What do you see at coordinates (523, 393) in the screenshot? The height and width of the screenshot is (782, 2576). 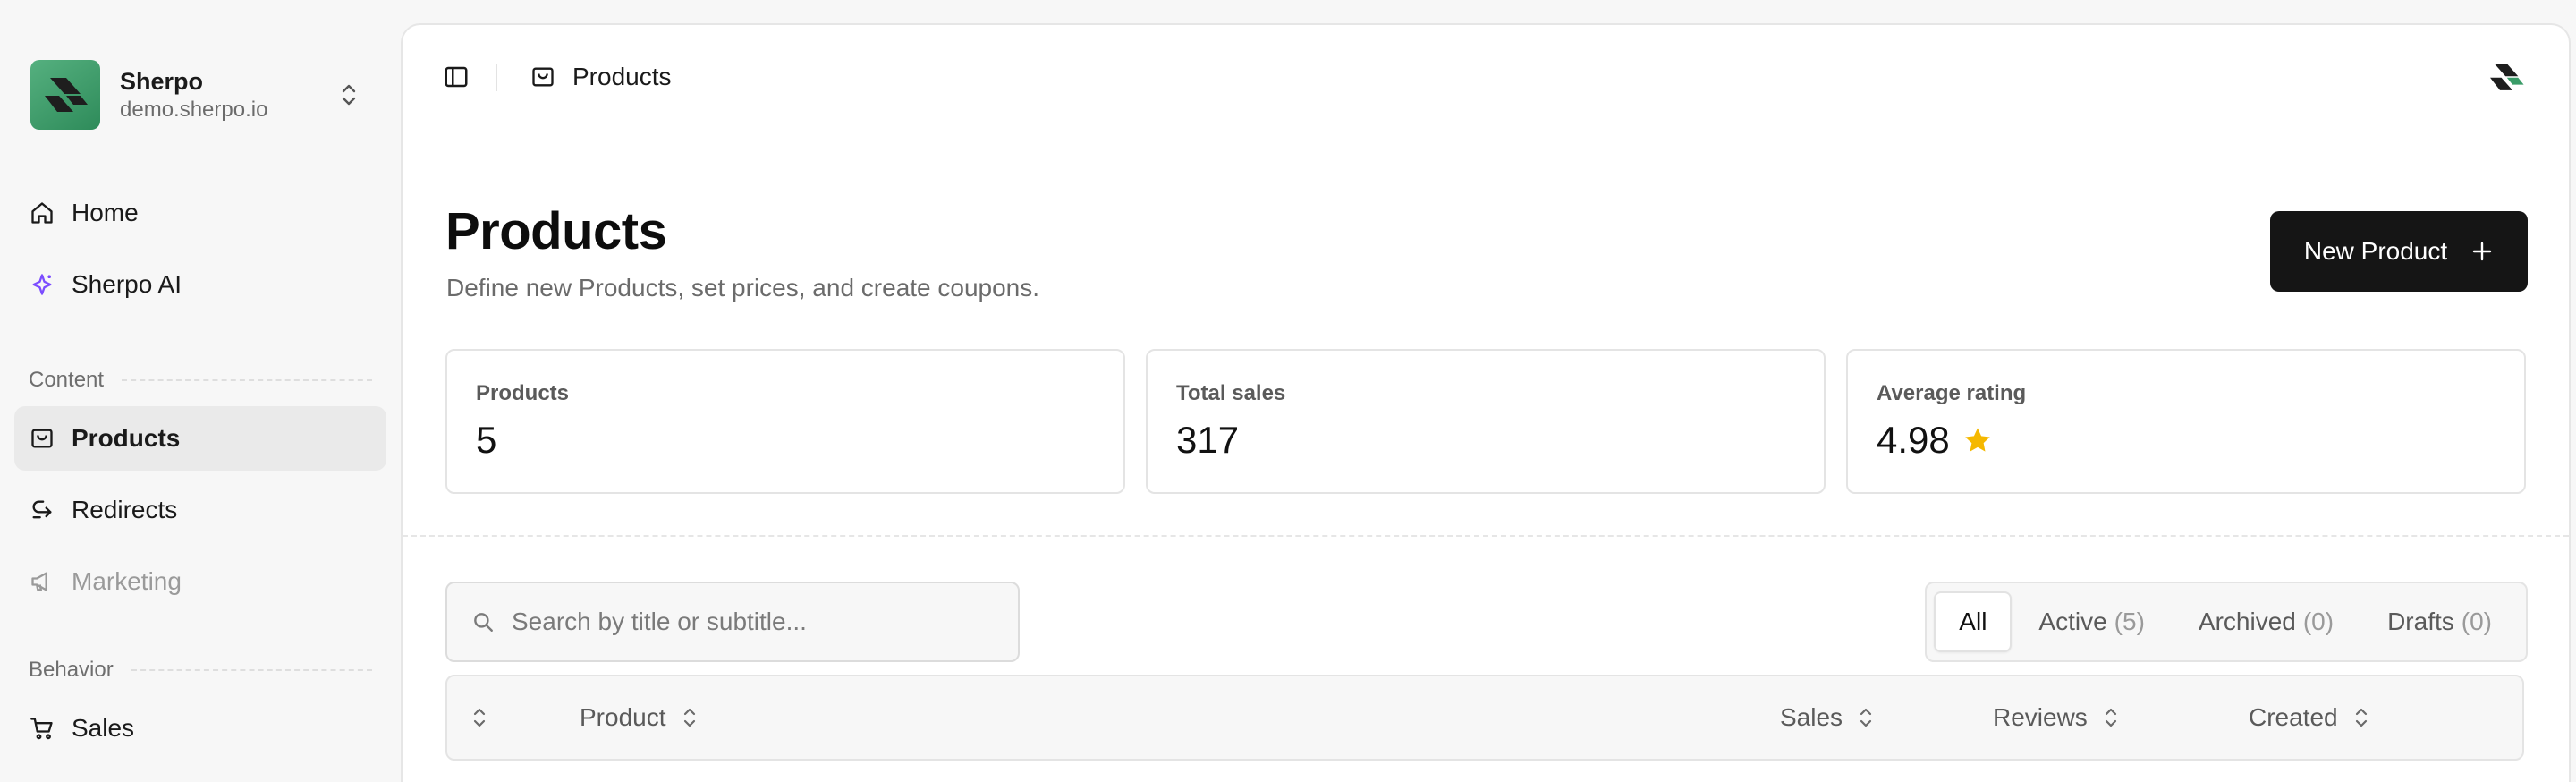 I see `stat-label: Products` at bounding box center [523, 393].